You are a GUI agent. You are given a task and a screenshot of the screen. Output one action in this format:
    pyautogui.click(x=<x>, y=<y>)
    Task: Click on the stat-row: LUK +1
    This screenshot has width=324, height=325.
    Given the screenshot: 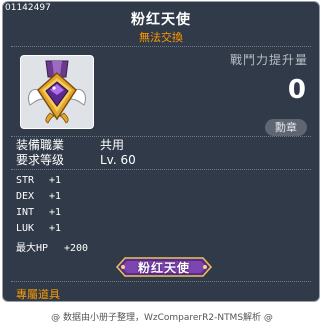 What is the action you would take?
    pyautogui.click(x=38, y=228)
    